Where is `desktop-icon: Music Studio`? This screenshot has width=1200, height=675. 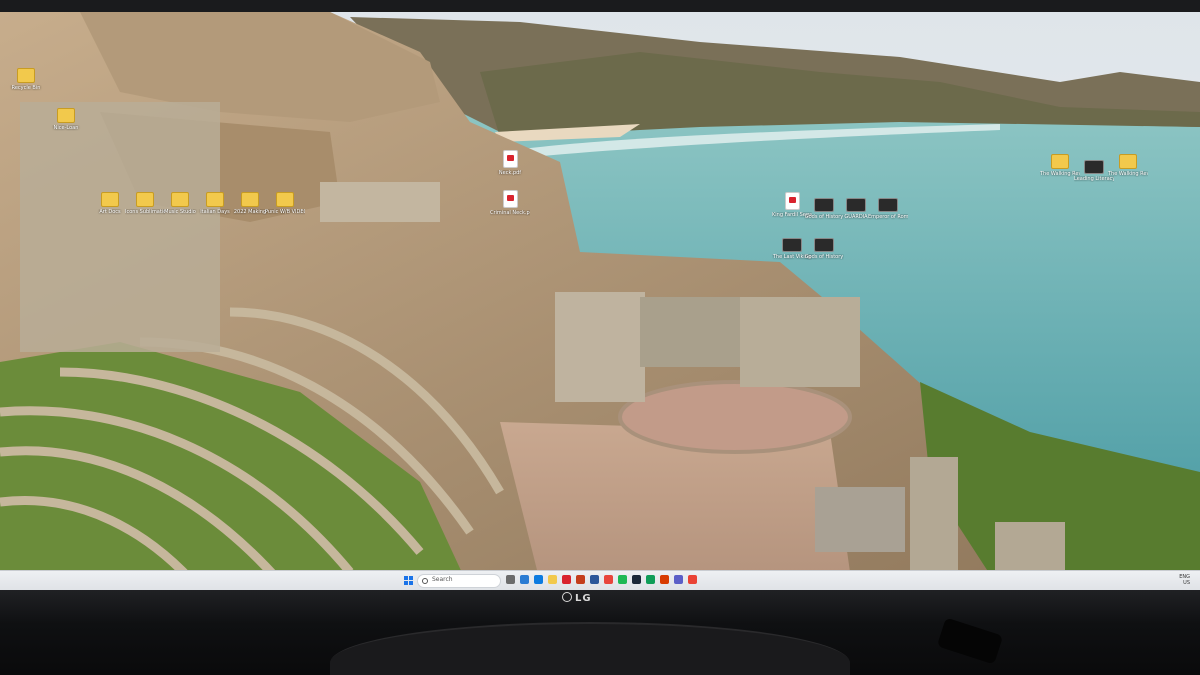 desktop-icon: Music Studio is located at coordinates (180, 203).